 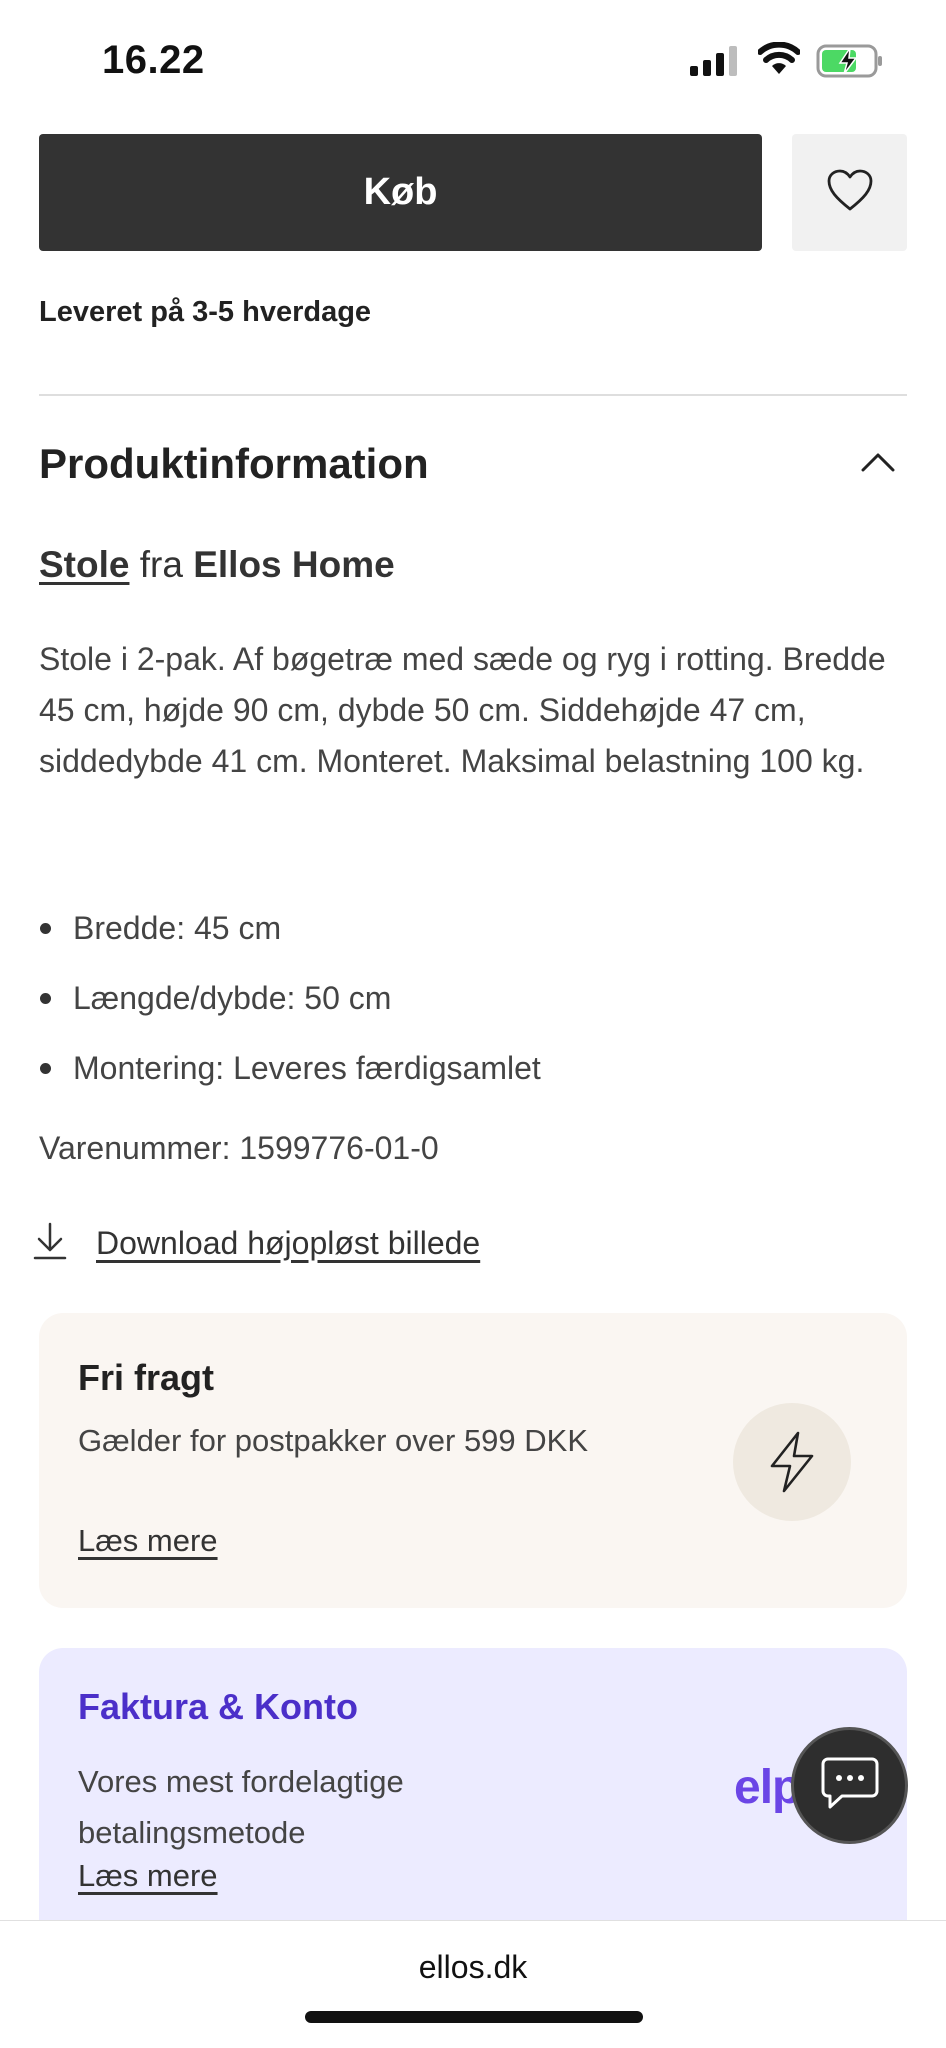 I want to click on free-shipping-text: Gælder for postpakker over 599 DKK, so click(x=333, y=1440).